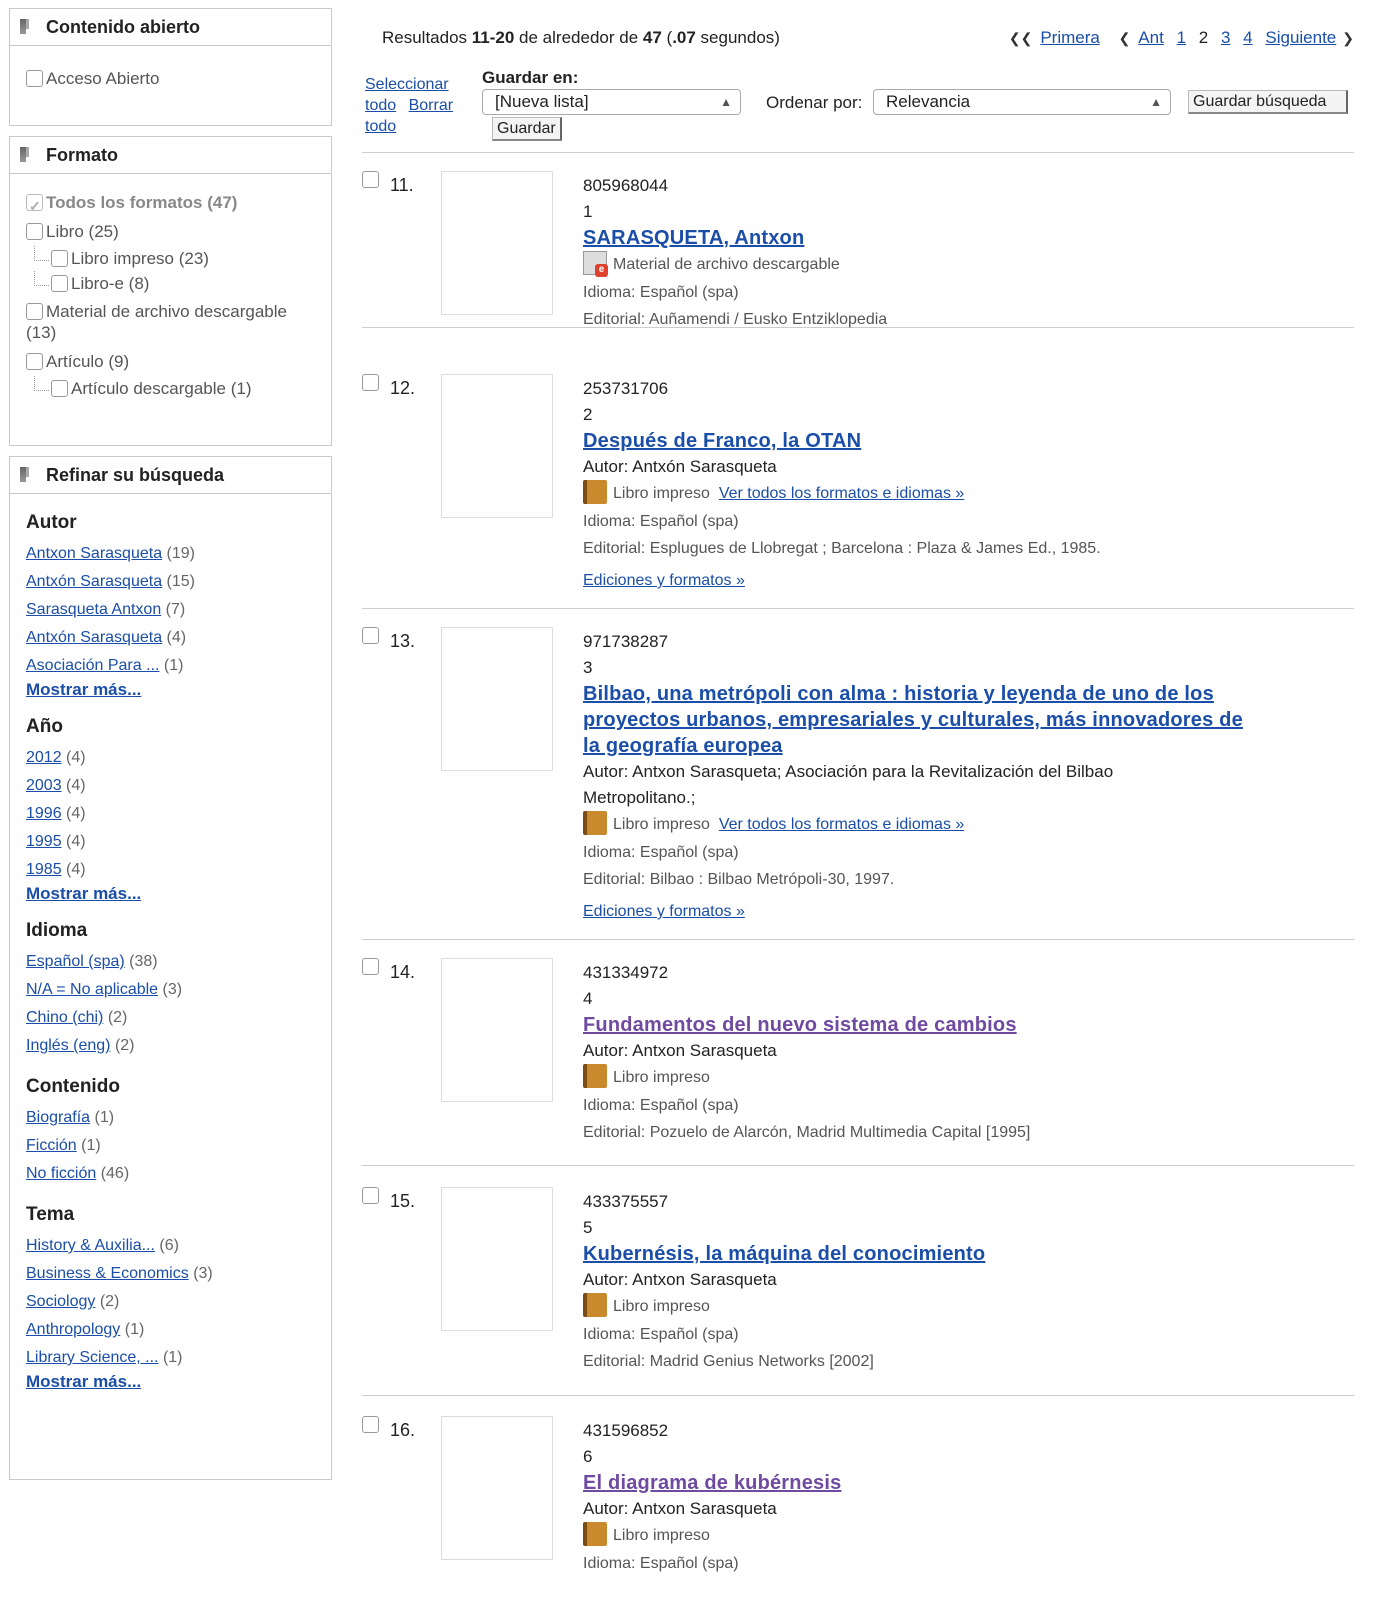  Describe the element at coordinates (172, 989) in the screenshot. I see `refine-count: (3)` at that location.